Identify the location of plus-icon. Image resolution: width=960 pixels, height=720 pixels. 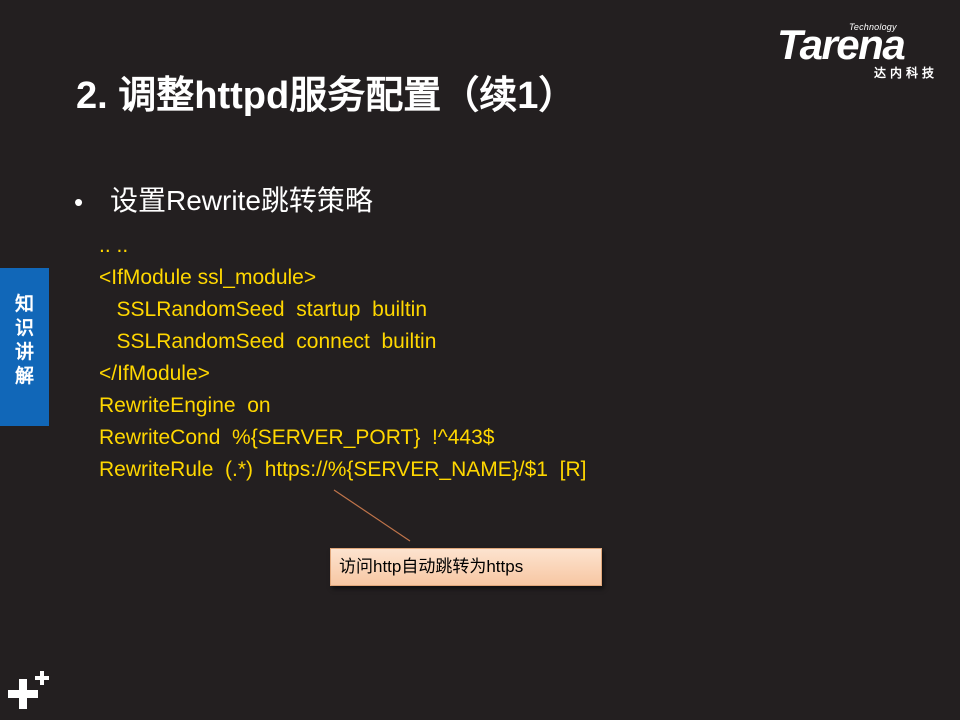
(28, 690).